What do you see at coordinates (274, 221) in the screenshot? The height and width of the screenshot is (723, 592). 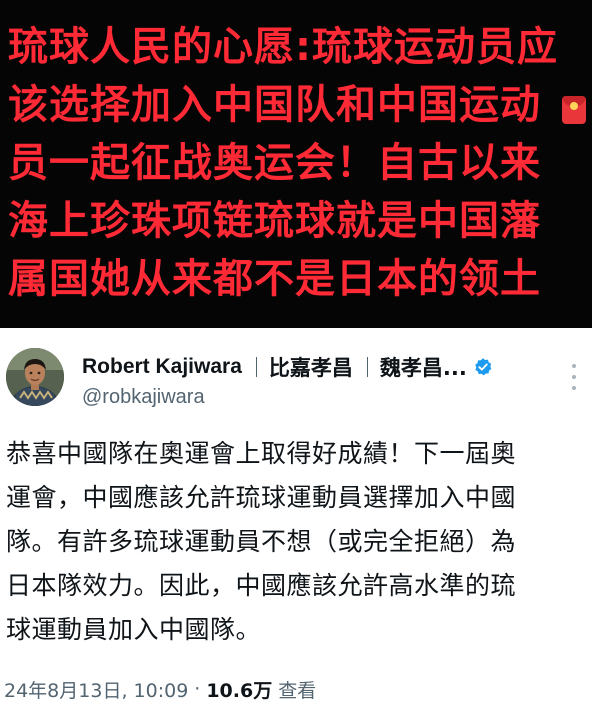 I see `caption-line: 海上珍珠项链琉球就是中国藩` at bounding box center [274, 221].